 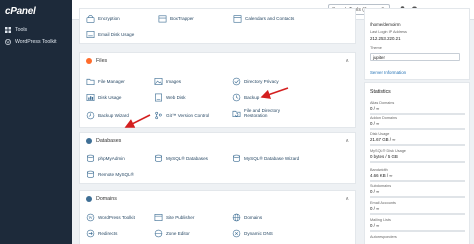 I want to click on git-version-control-item: Git™ Version Control, so click(x=181, y=115).